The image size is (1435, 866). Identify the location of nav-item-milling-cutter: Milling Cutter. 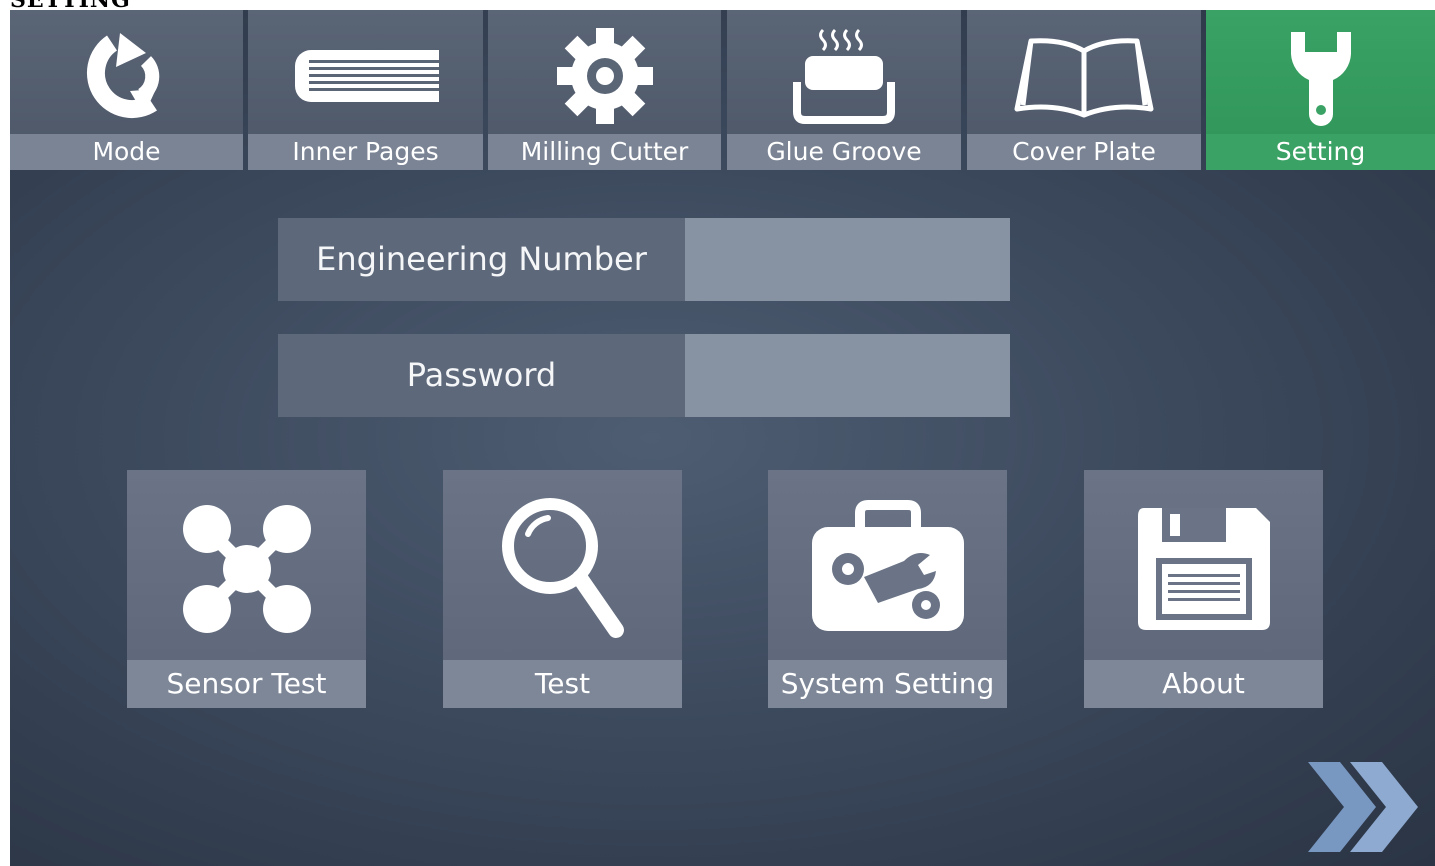
(604, 90).